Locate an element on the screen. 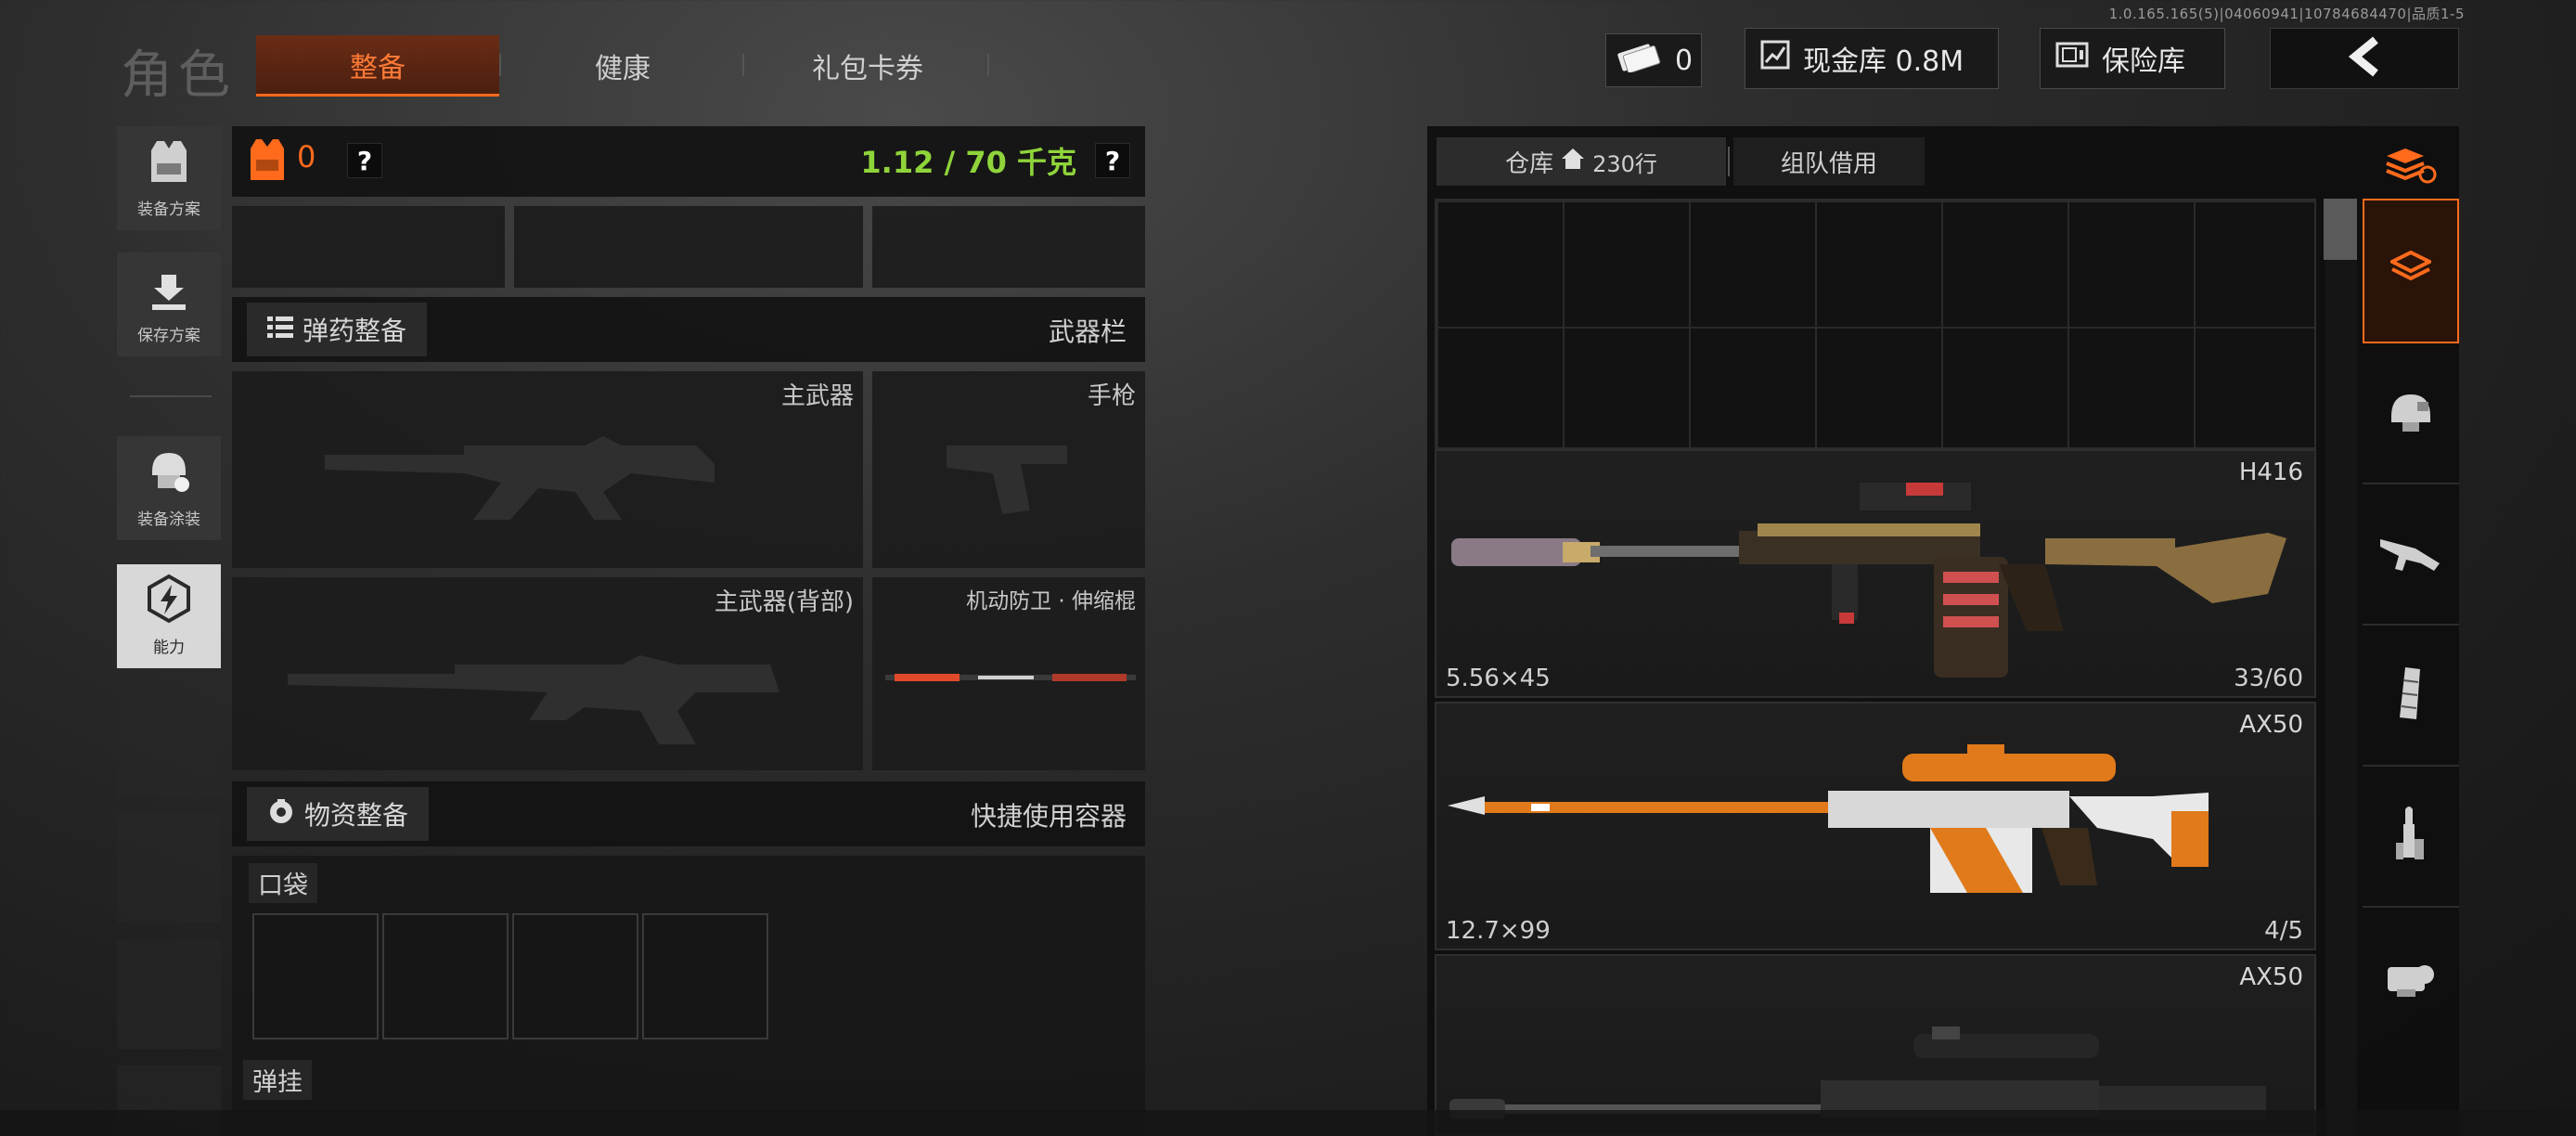 The height and width of the screenshot is (1136, 2576). armor-icon is located at coordinates (268, 161).